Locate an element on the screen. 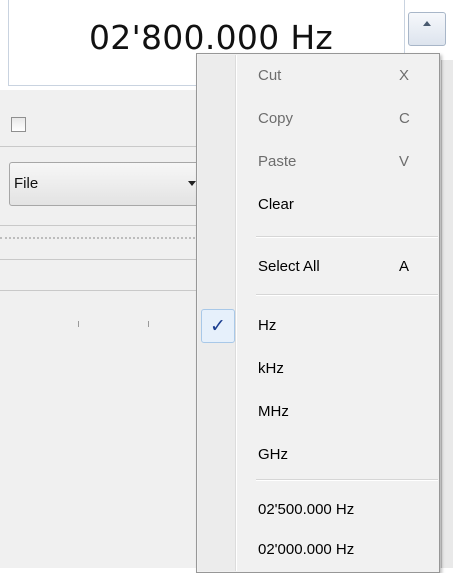 Image resolution: width=453 pixels, height=573 pixels. menu-item-label: MHz is located at coordinates (273, 411).